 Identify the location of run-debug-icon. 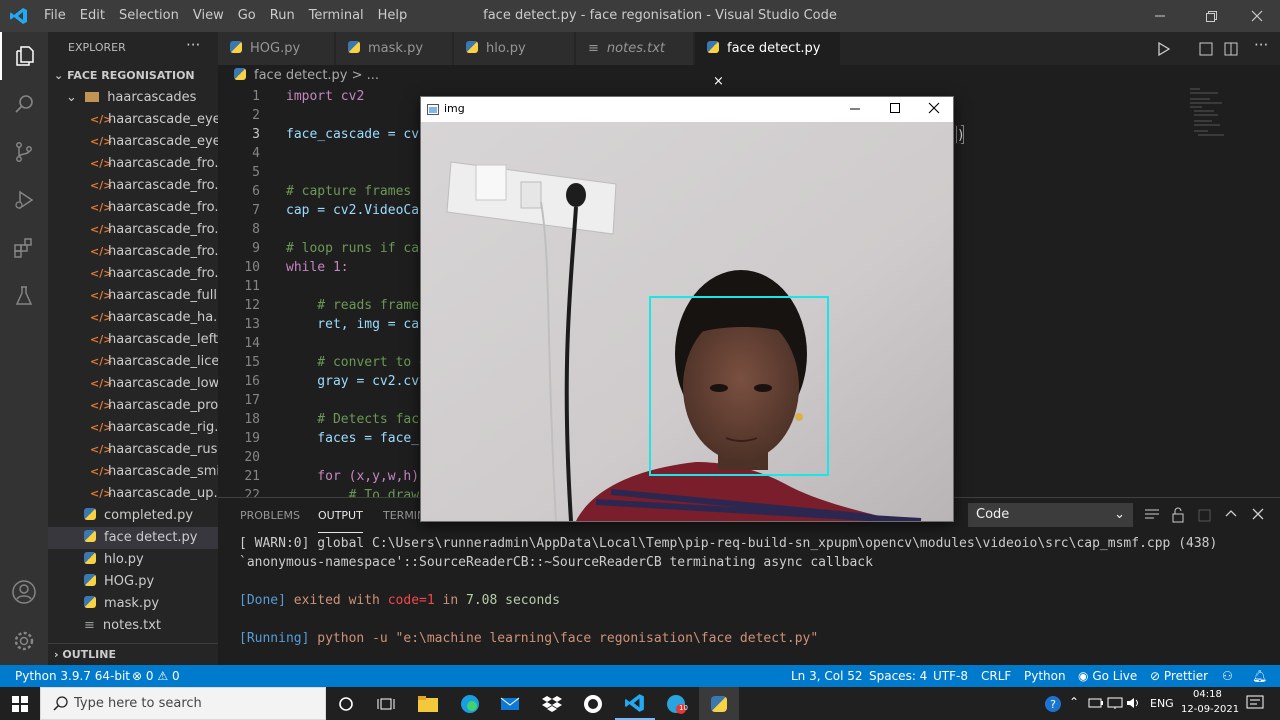
(24, 200).